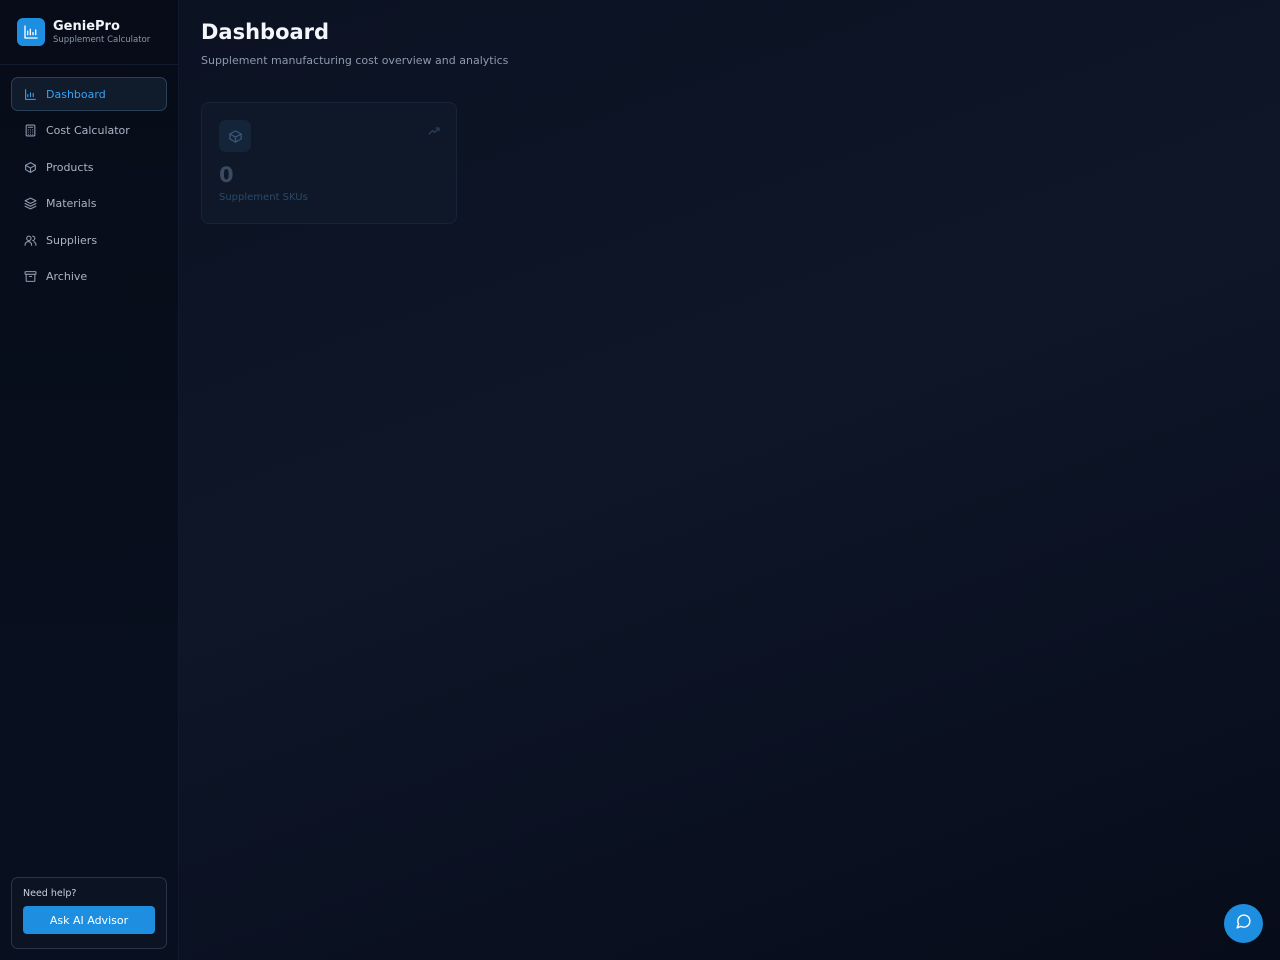 This screenshot has width=1280, height=960. Describe the element at coordinates (263, 197) in the screenshot. I see `stat-label: Supplement SKUs` at that location.